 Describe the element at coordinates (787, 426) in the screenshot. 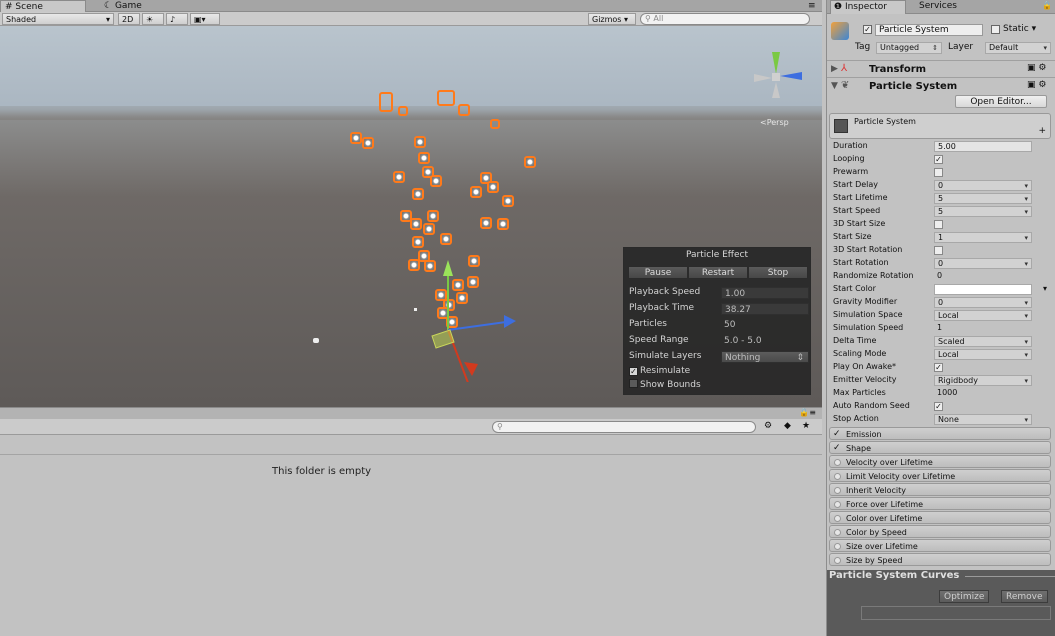

I see `filter-by-label-icon: ◆` at that location.